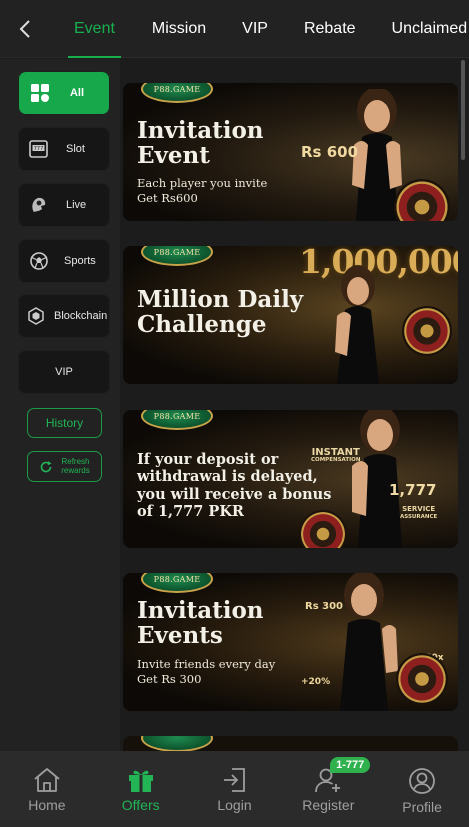 Image resolution: width=469 pixels, height=827 pixels. I want to click on chevron-left-icon, so click(24, 28).